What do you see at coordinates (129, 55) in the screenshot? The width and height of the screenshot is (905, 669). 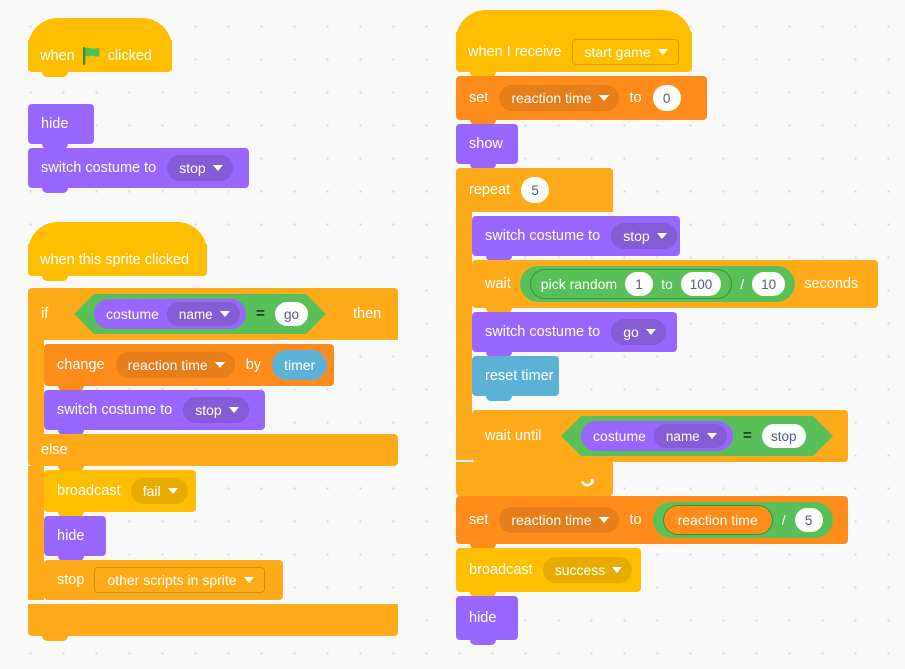 I see `clicked-label: clicked` at bounding box center [129, 55].